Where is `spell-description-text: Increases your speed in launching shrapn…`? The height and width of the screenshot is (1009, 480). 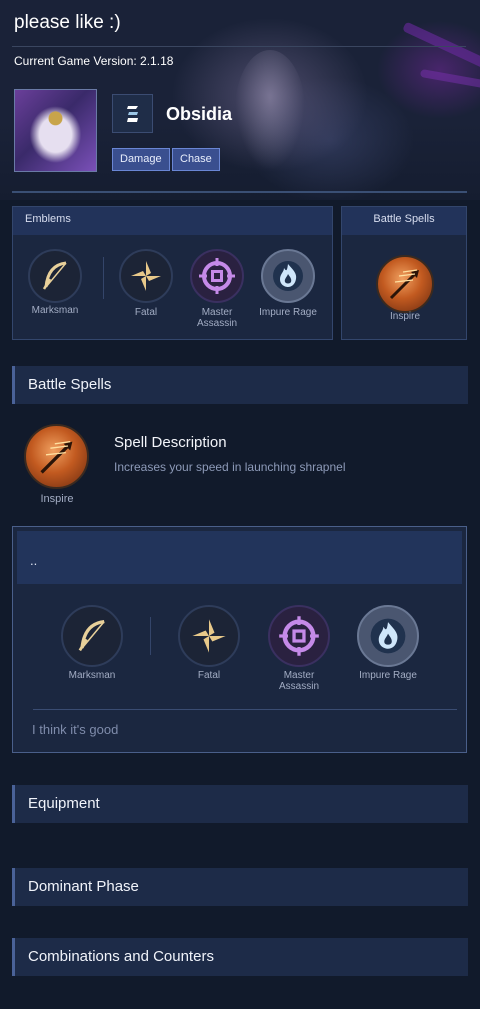
spell-description-text: Increases your speed in launching shrapn… is located at coordinates (230, 467).